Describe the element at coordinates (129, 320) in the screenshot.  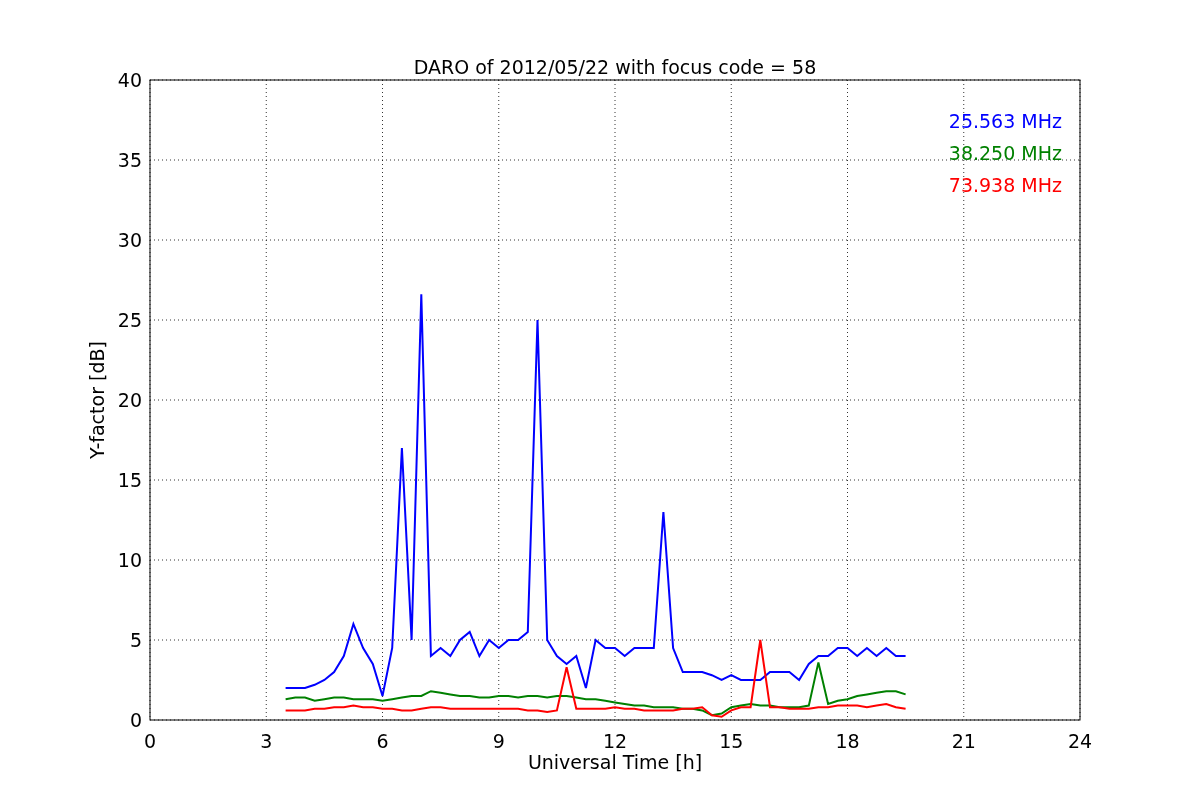
I see `tick-label: 25` at that location.